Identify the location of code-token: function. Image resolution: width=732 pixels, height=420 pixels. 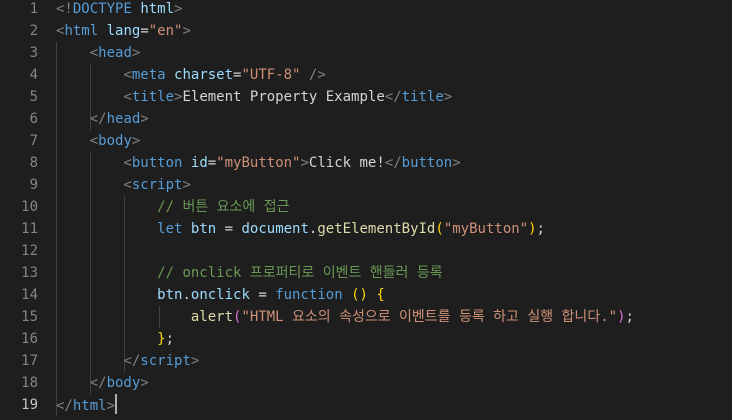
(309, 295).